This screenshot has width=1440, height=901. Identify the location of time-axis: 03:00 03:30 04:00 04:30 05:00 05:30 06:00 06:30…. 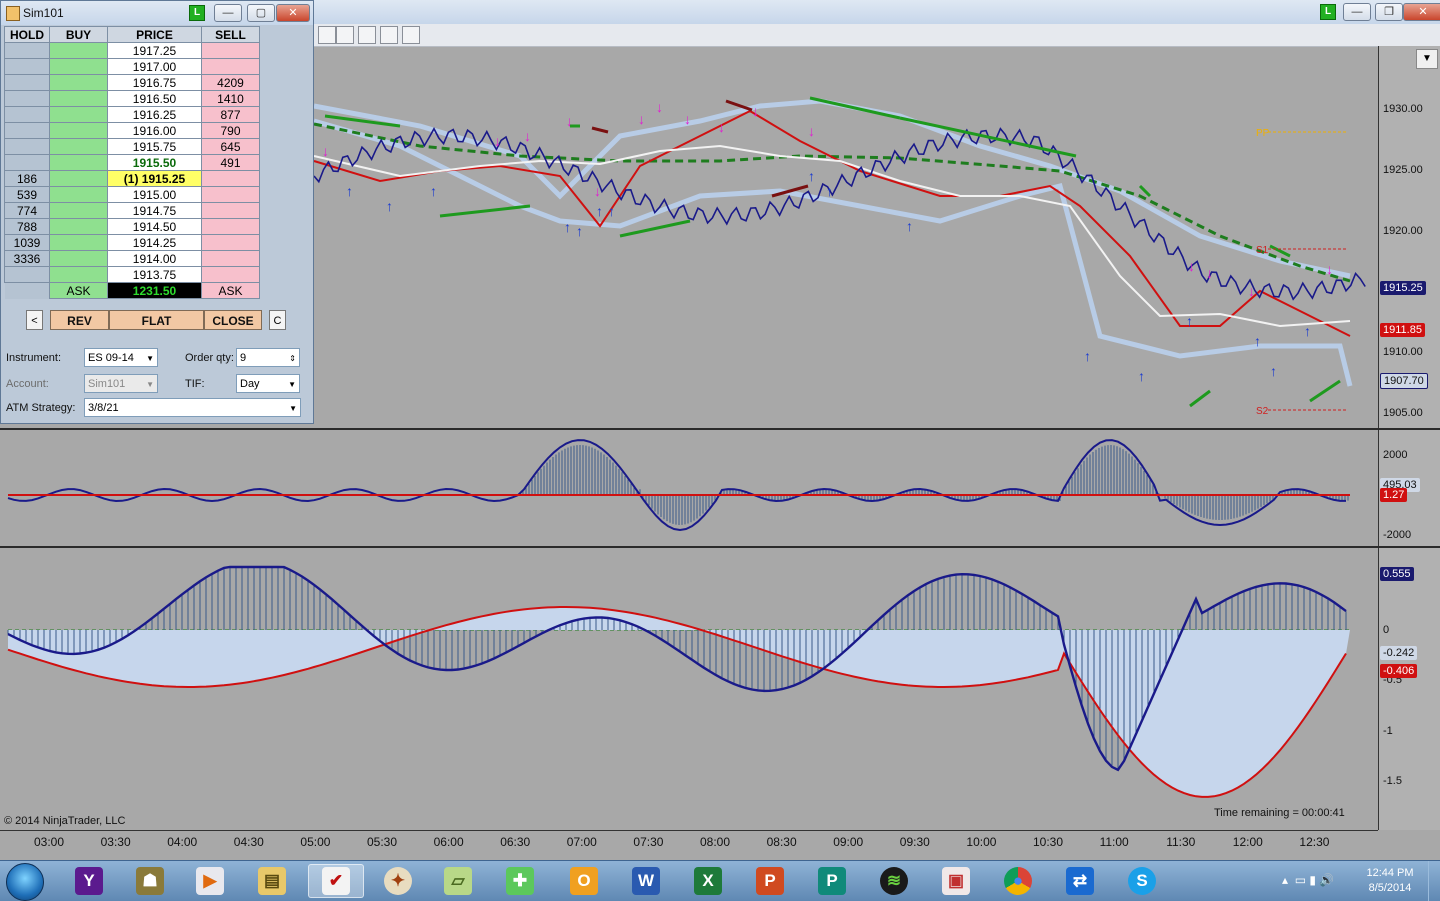
(689, 845).